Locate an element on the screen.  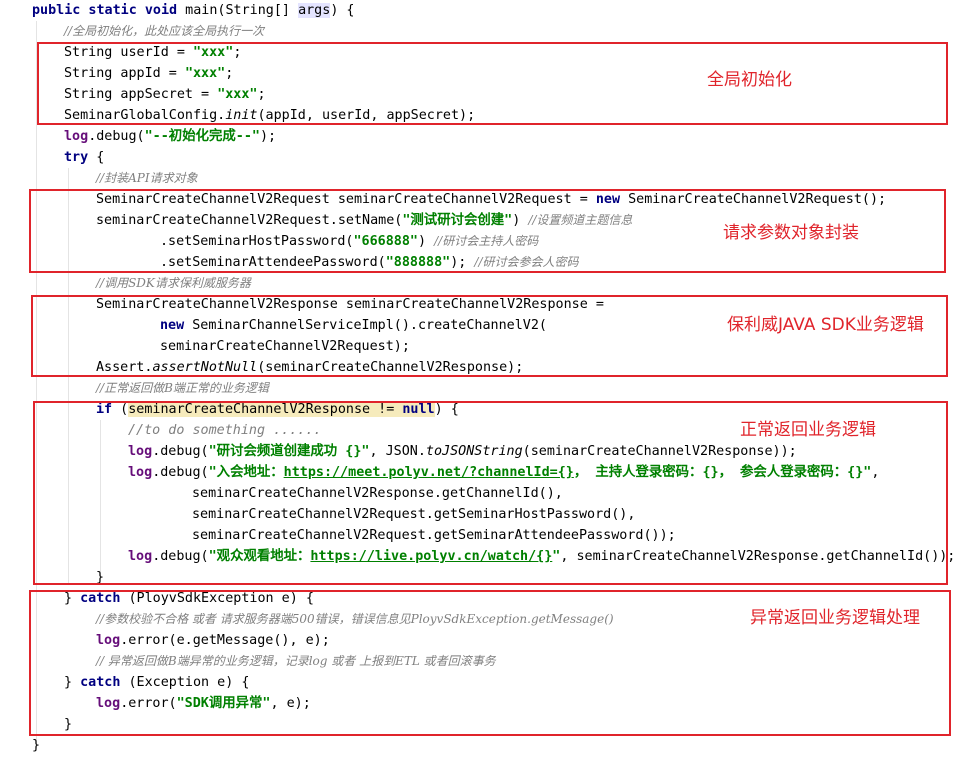
code-line: log.debug("--初始化完成--"); is located at coordinates (170, 136).